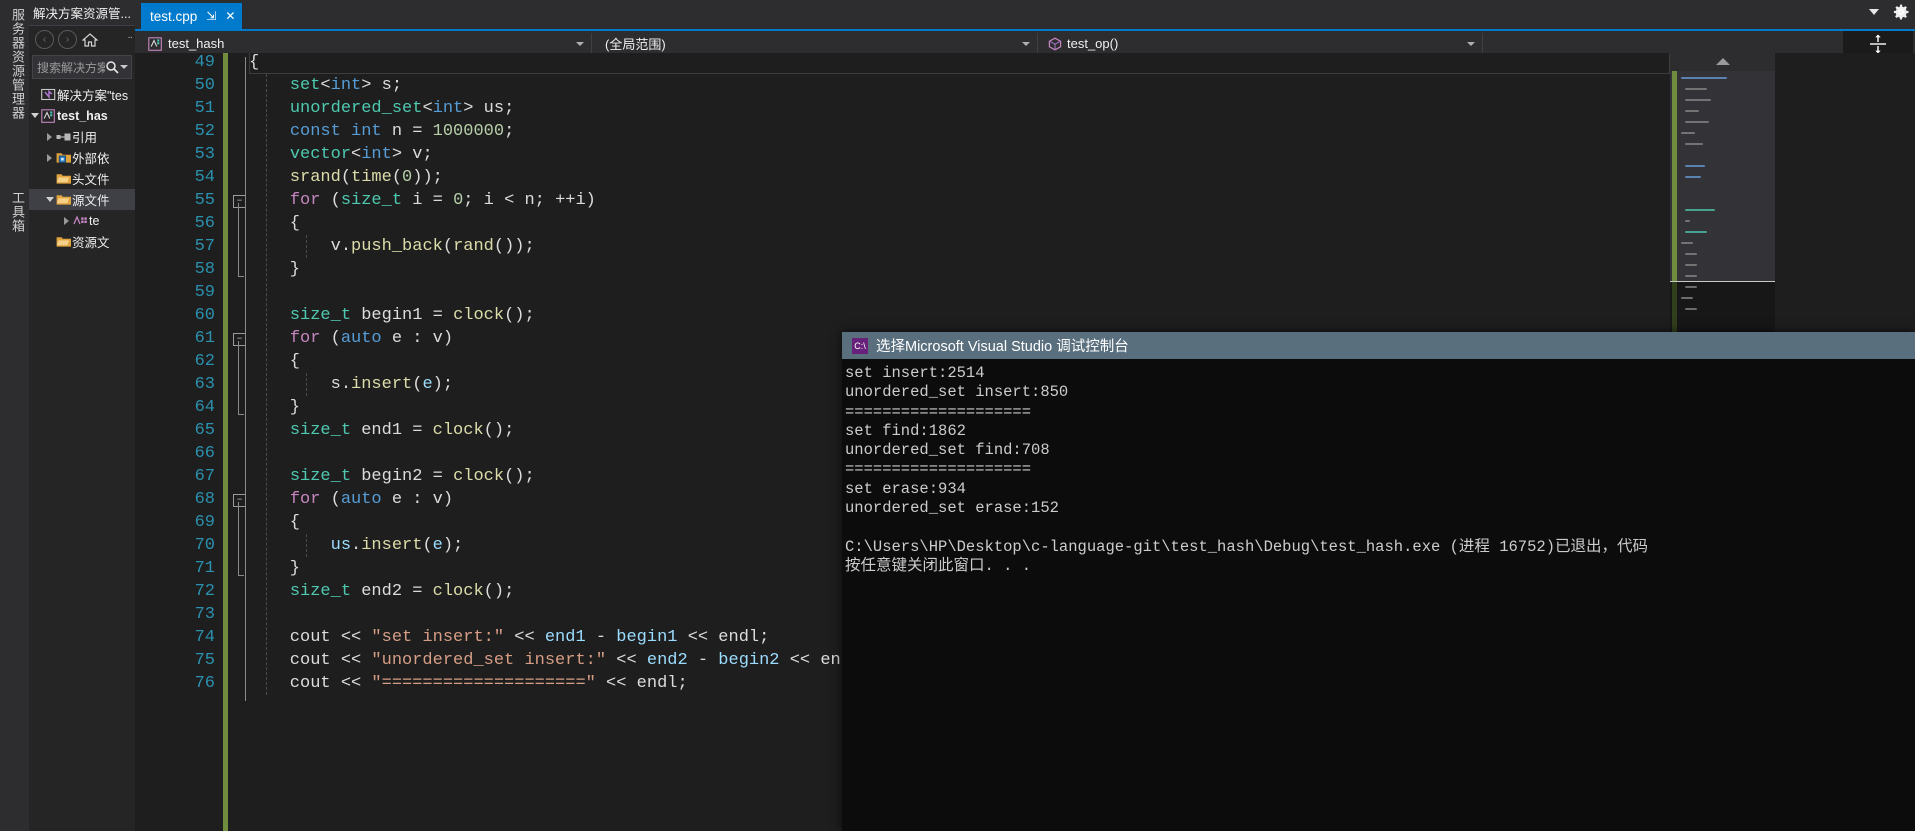 This screenshot has width=1915, height=831. Describe the element at coordinates (392, 246) in the screenshot. I see `code-line: v.push_back(rand());` at that location.